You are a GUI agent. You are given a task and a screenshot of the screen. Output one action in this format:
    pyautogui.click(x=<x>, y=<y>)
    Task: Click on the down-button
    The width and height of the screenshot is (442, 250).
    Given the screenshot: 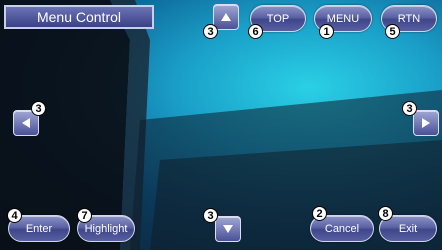 What is the action you would take?
    pyautogui.click(x=228, y=229)
    